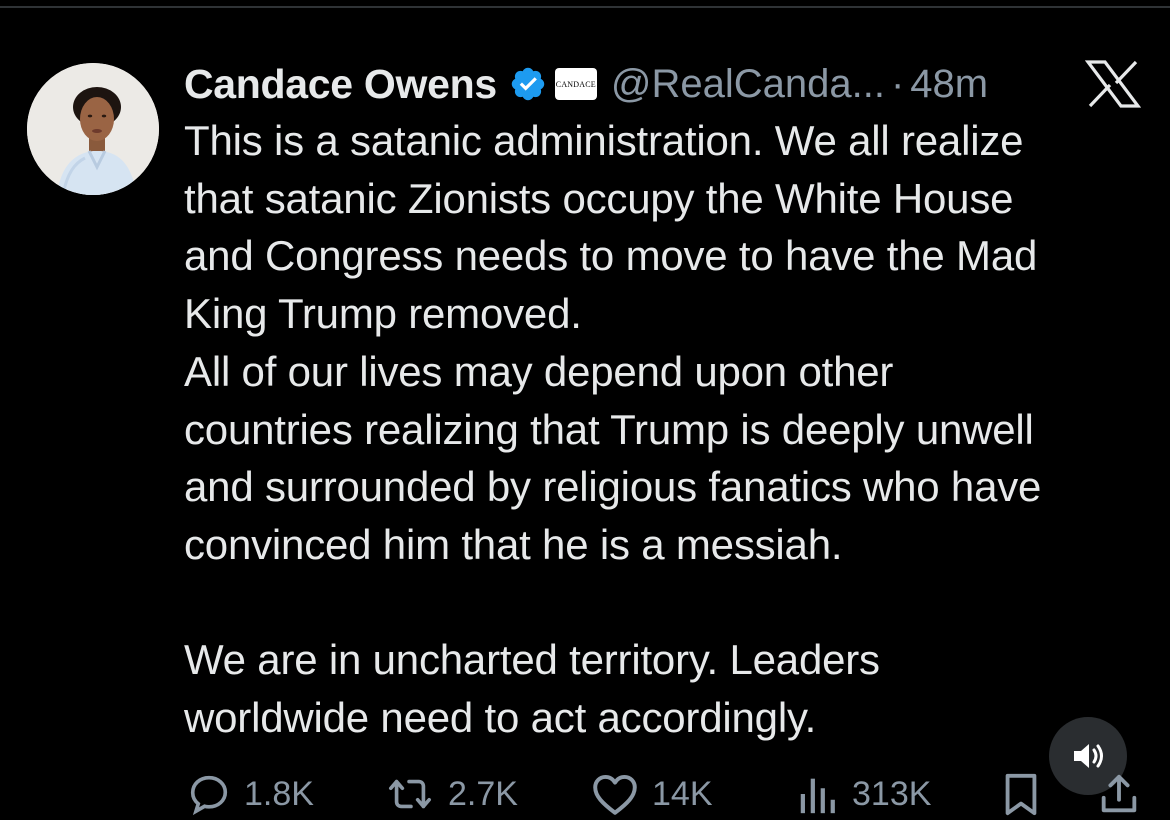 This screenshot has height=820, width=1170. I want to click on x-logo-icon, so click(1113, 84).